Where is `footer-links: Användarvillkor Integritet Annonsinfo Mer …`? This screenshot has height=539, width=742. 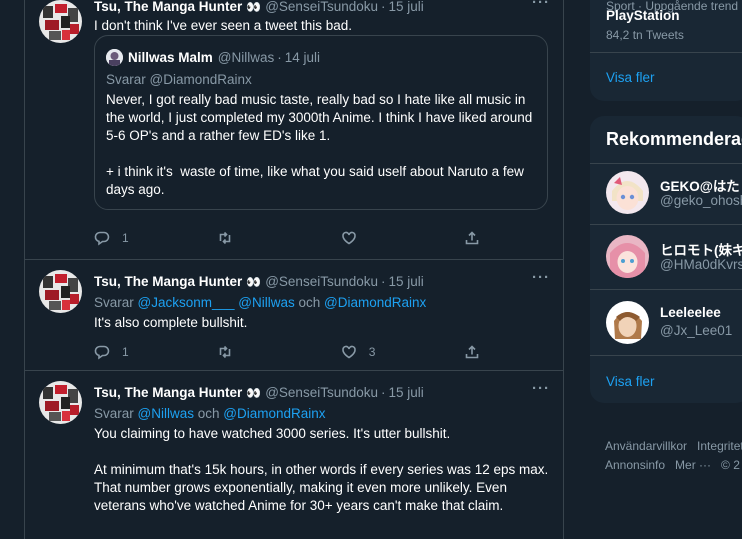 footer-links: Användarvillkor Integritet Annonsinfo Mer … is located at coordinates (673, 456).